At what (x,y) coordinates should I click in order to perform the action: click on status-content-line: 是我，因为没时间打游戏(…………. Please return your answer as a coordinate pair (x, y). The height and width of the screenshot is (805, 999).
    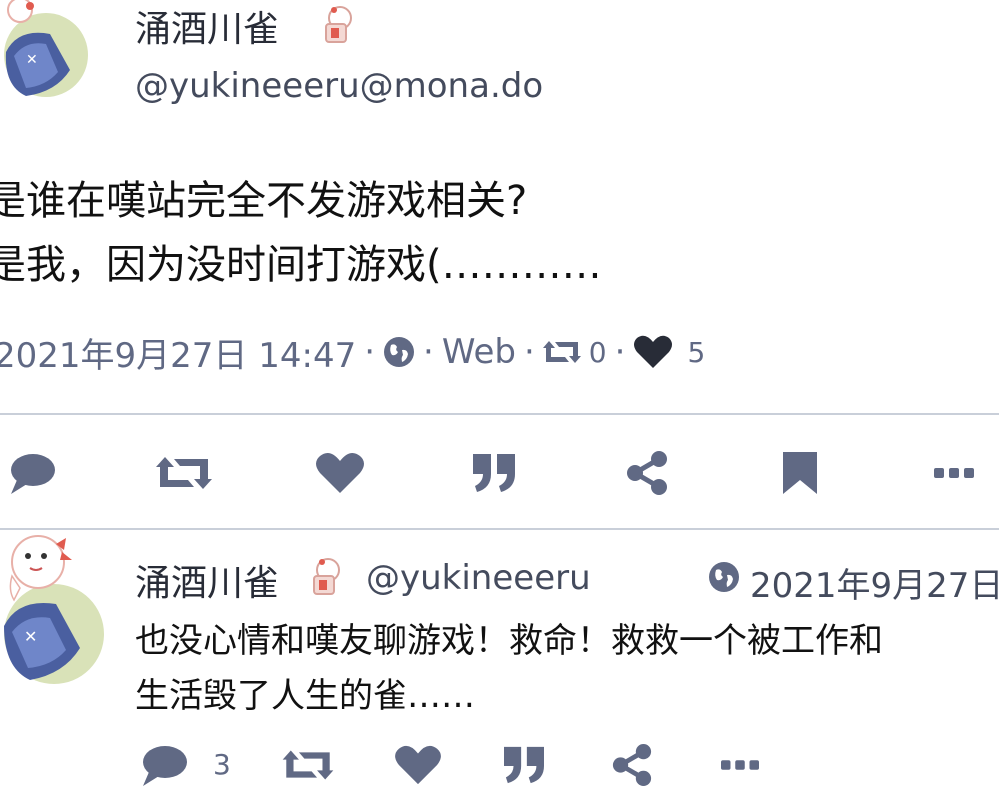
    Looking at the image, I should click on (301, 265).